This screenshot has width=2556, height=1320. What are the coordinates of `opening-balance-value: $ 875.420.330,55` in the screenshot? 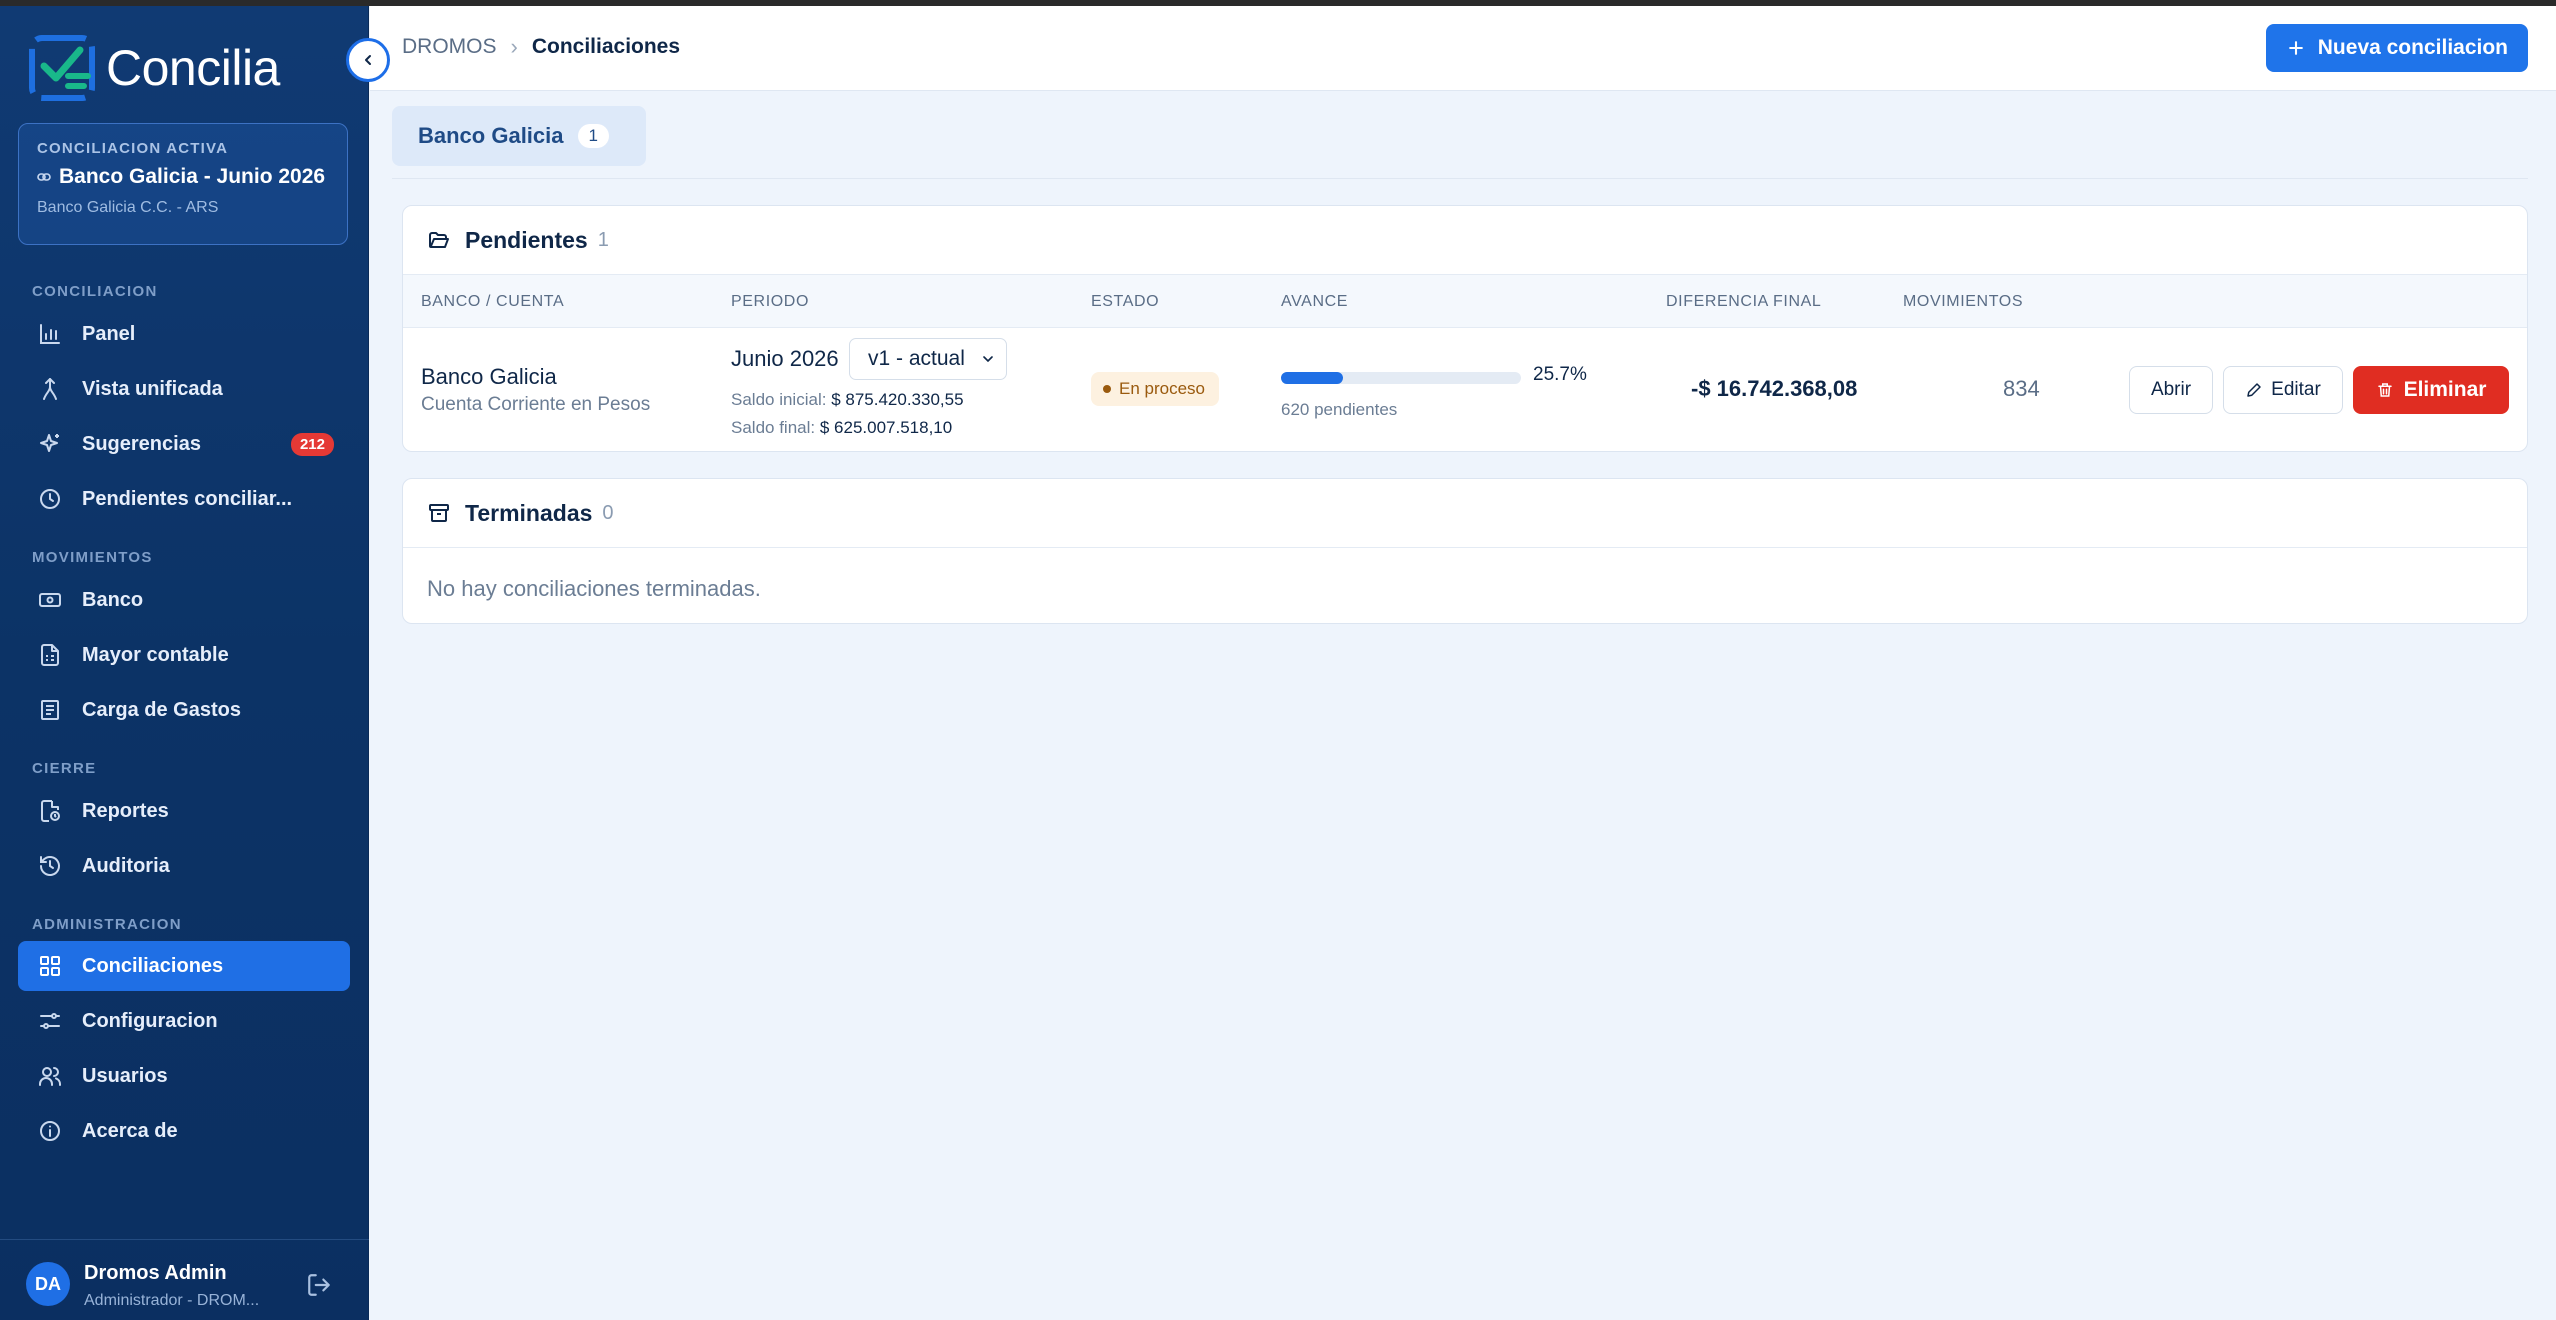 It's located at (897, 399).